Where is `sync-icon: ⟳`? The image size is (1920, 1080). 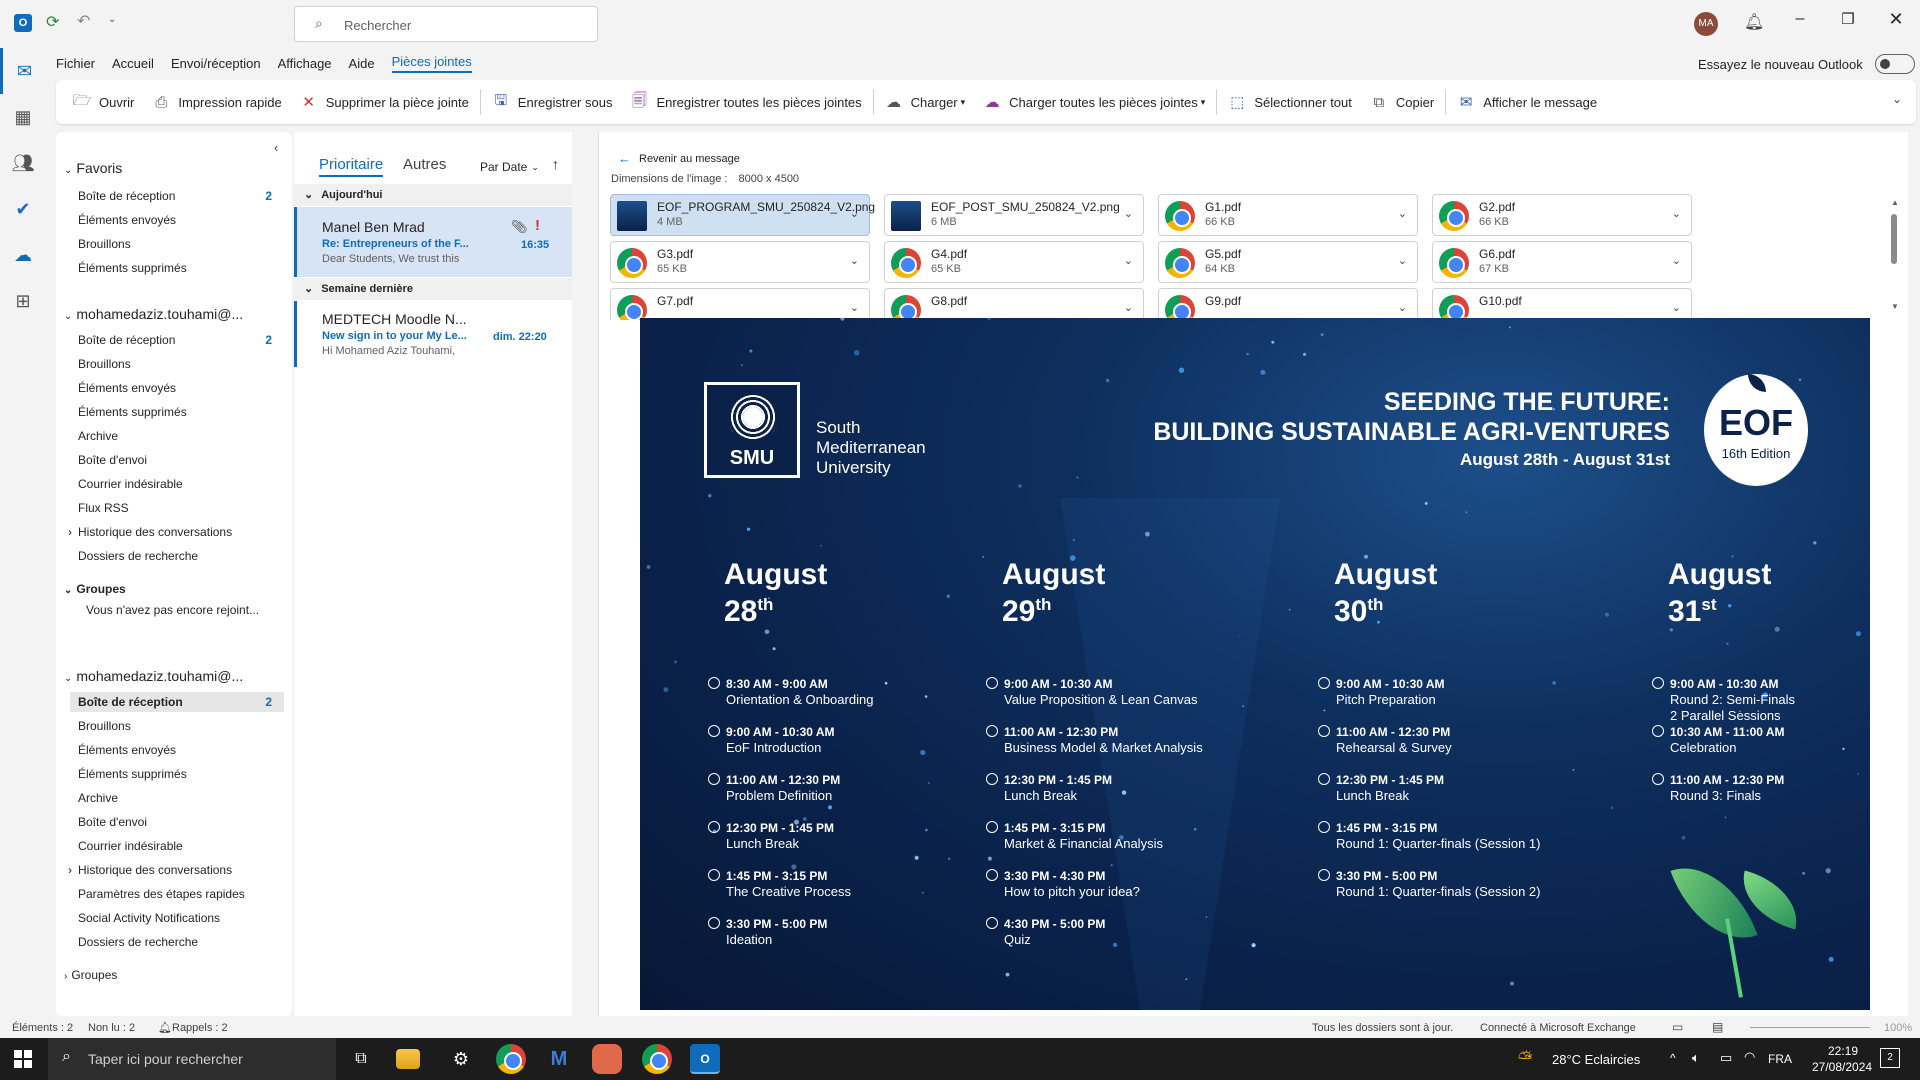 sync-icon: ⟳ is located at coordinates (52, 22).